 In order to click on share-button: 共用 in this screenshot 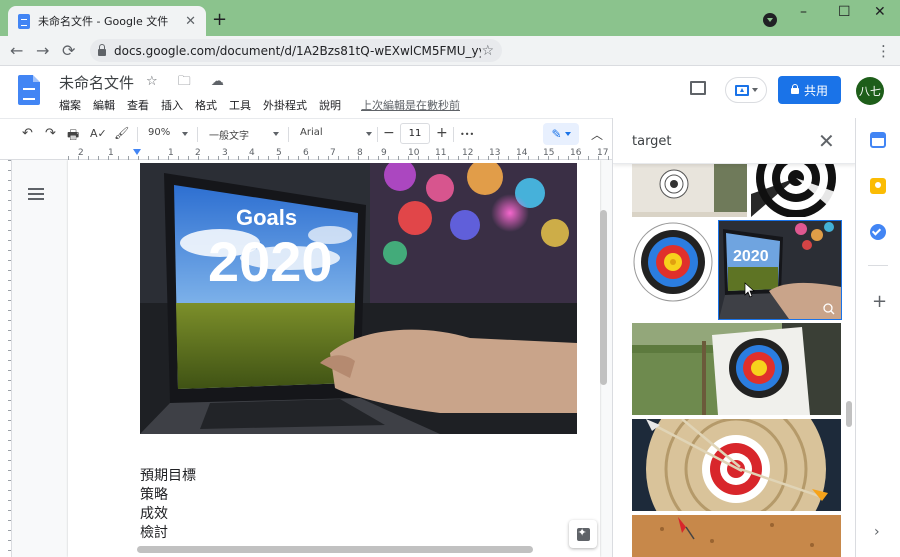, I will do `click(809, 90)`.